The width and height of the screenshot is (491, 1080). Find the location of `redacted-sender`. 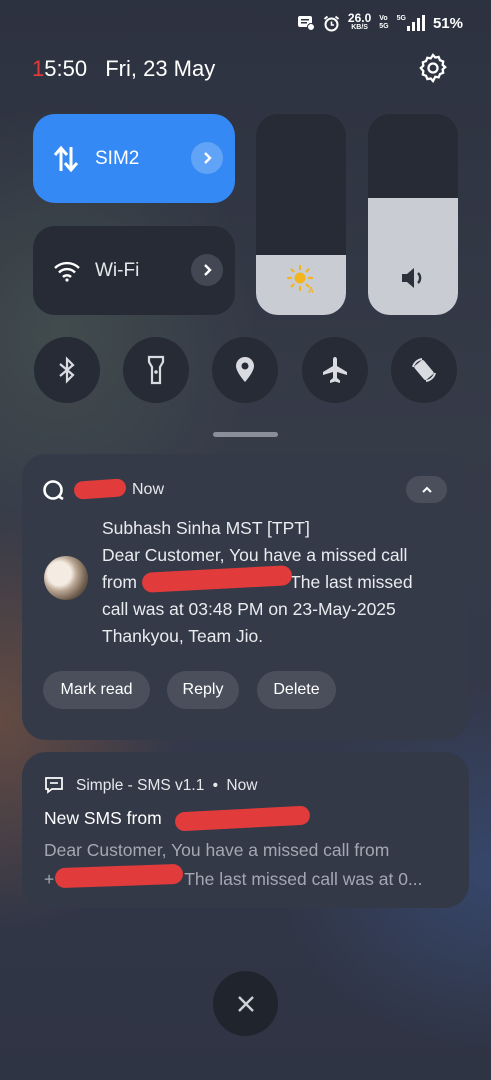

redacted-sender is located at coordinates (242, 818).